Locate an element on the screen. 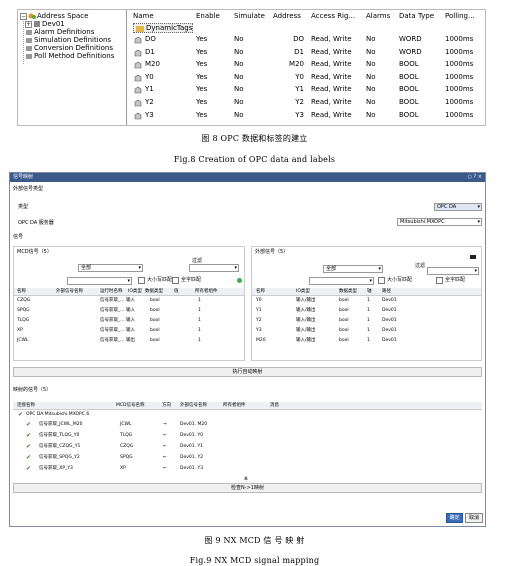 This screenshot has height=566, width=509. tag-row: M20 Yes No M20 Read, Write No BOOL 1000ms is located at coordinates (307, 65).